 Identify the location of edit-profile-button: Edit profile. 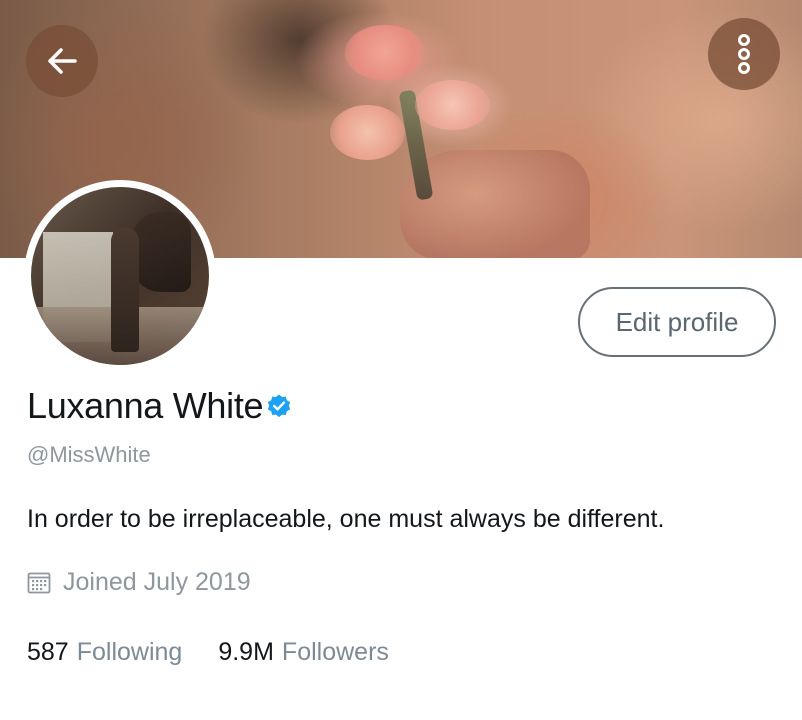
(677, 322).